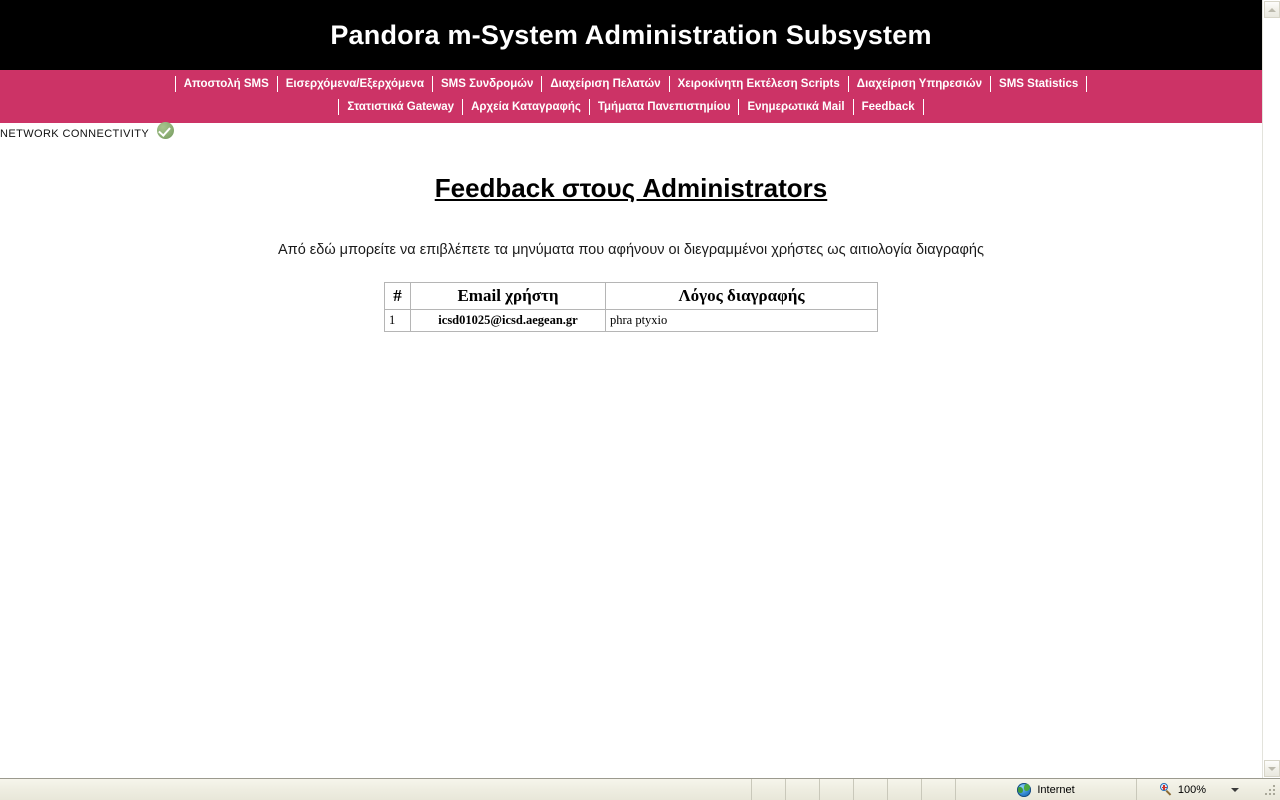 The image size is (1280, 800). I want to click on column-header-reason: Λόγος διαγραφής, so click(741, 296).